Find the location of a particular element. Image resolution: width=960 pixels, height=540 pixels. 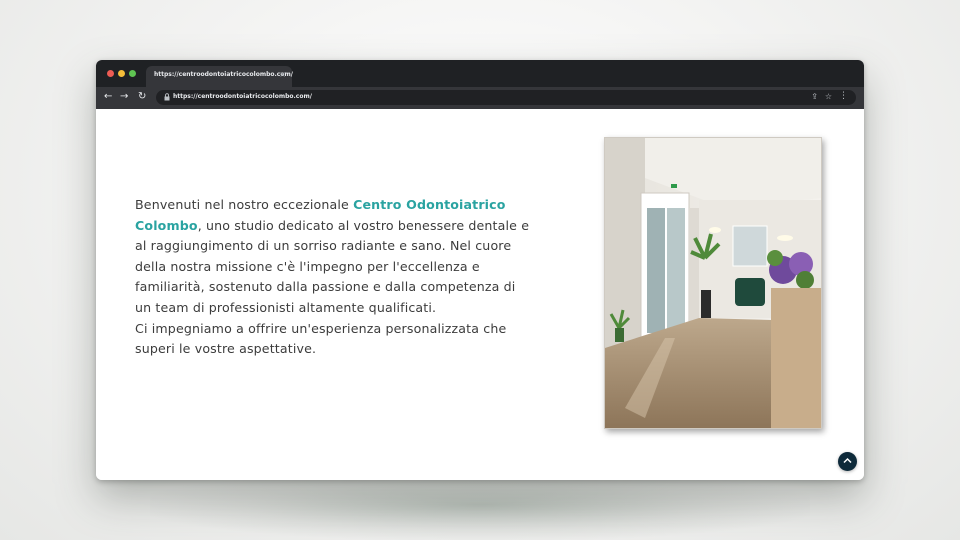

close-window-dot is located at coordinates (110, 73).